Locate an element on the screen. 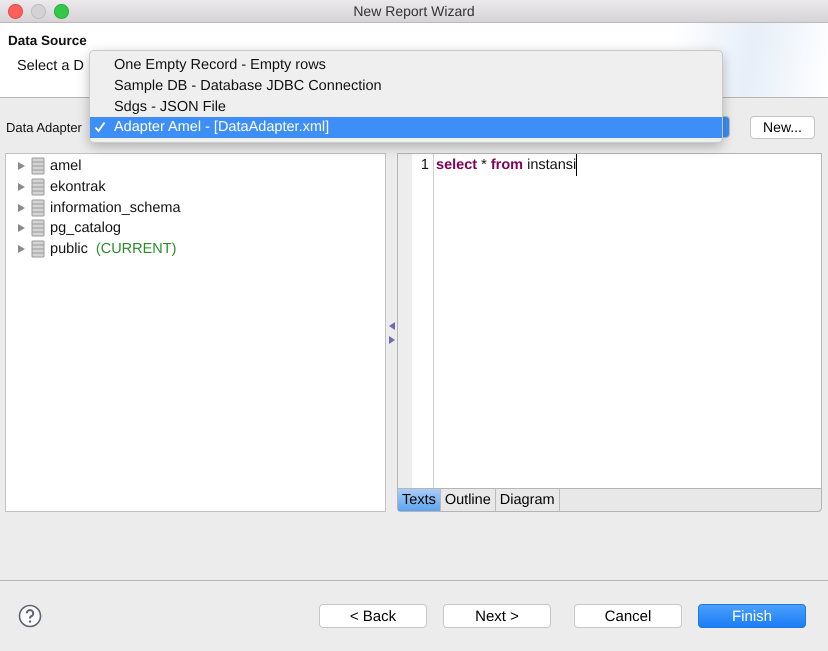 The height and width of the screenshot is (651, 828). wizard-button: < Back is located at coordinates (373, 616).